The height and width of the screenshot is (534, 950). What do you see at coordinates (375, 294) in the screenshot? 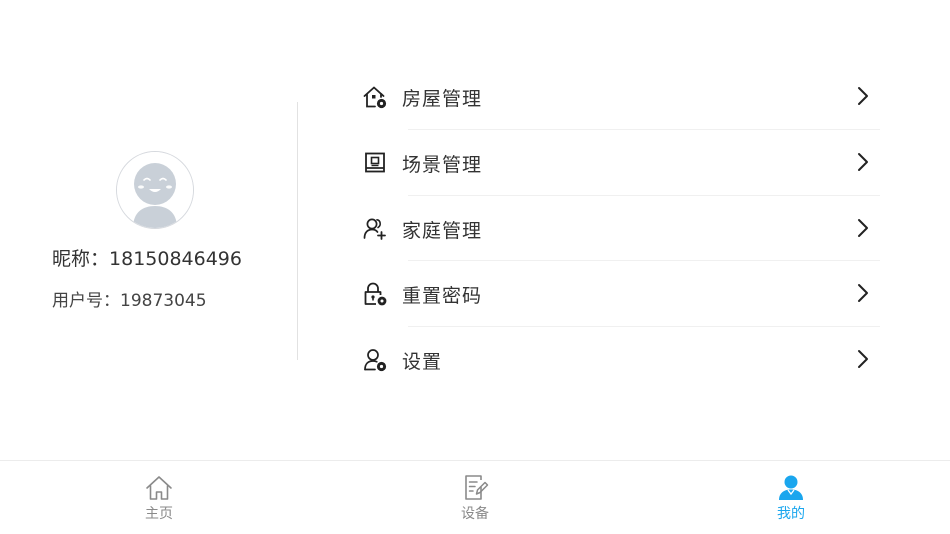
I see `lock-gear-icon` at bounding box center [375, 294].